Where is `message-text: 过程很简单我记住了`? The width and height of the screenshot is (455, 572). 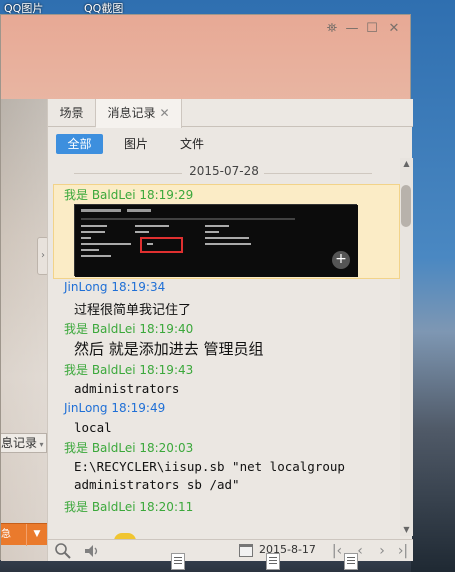 message-text: 过程很简单我记住了 is located at coordinates (133, 310).